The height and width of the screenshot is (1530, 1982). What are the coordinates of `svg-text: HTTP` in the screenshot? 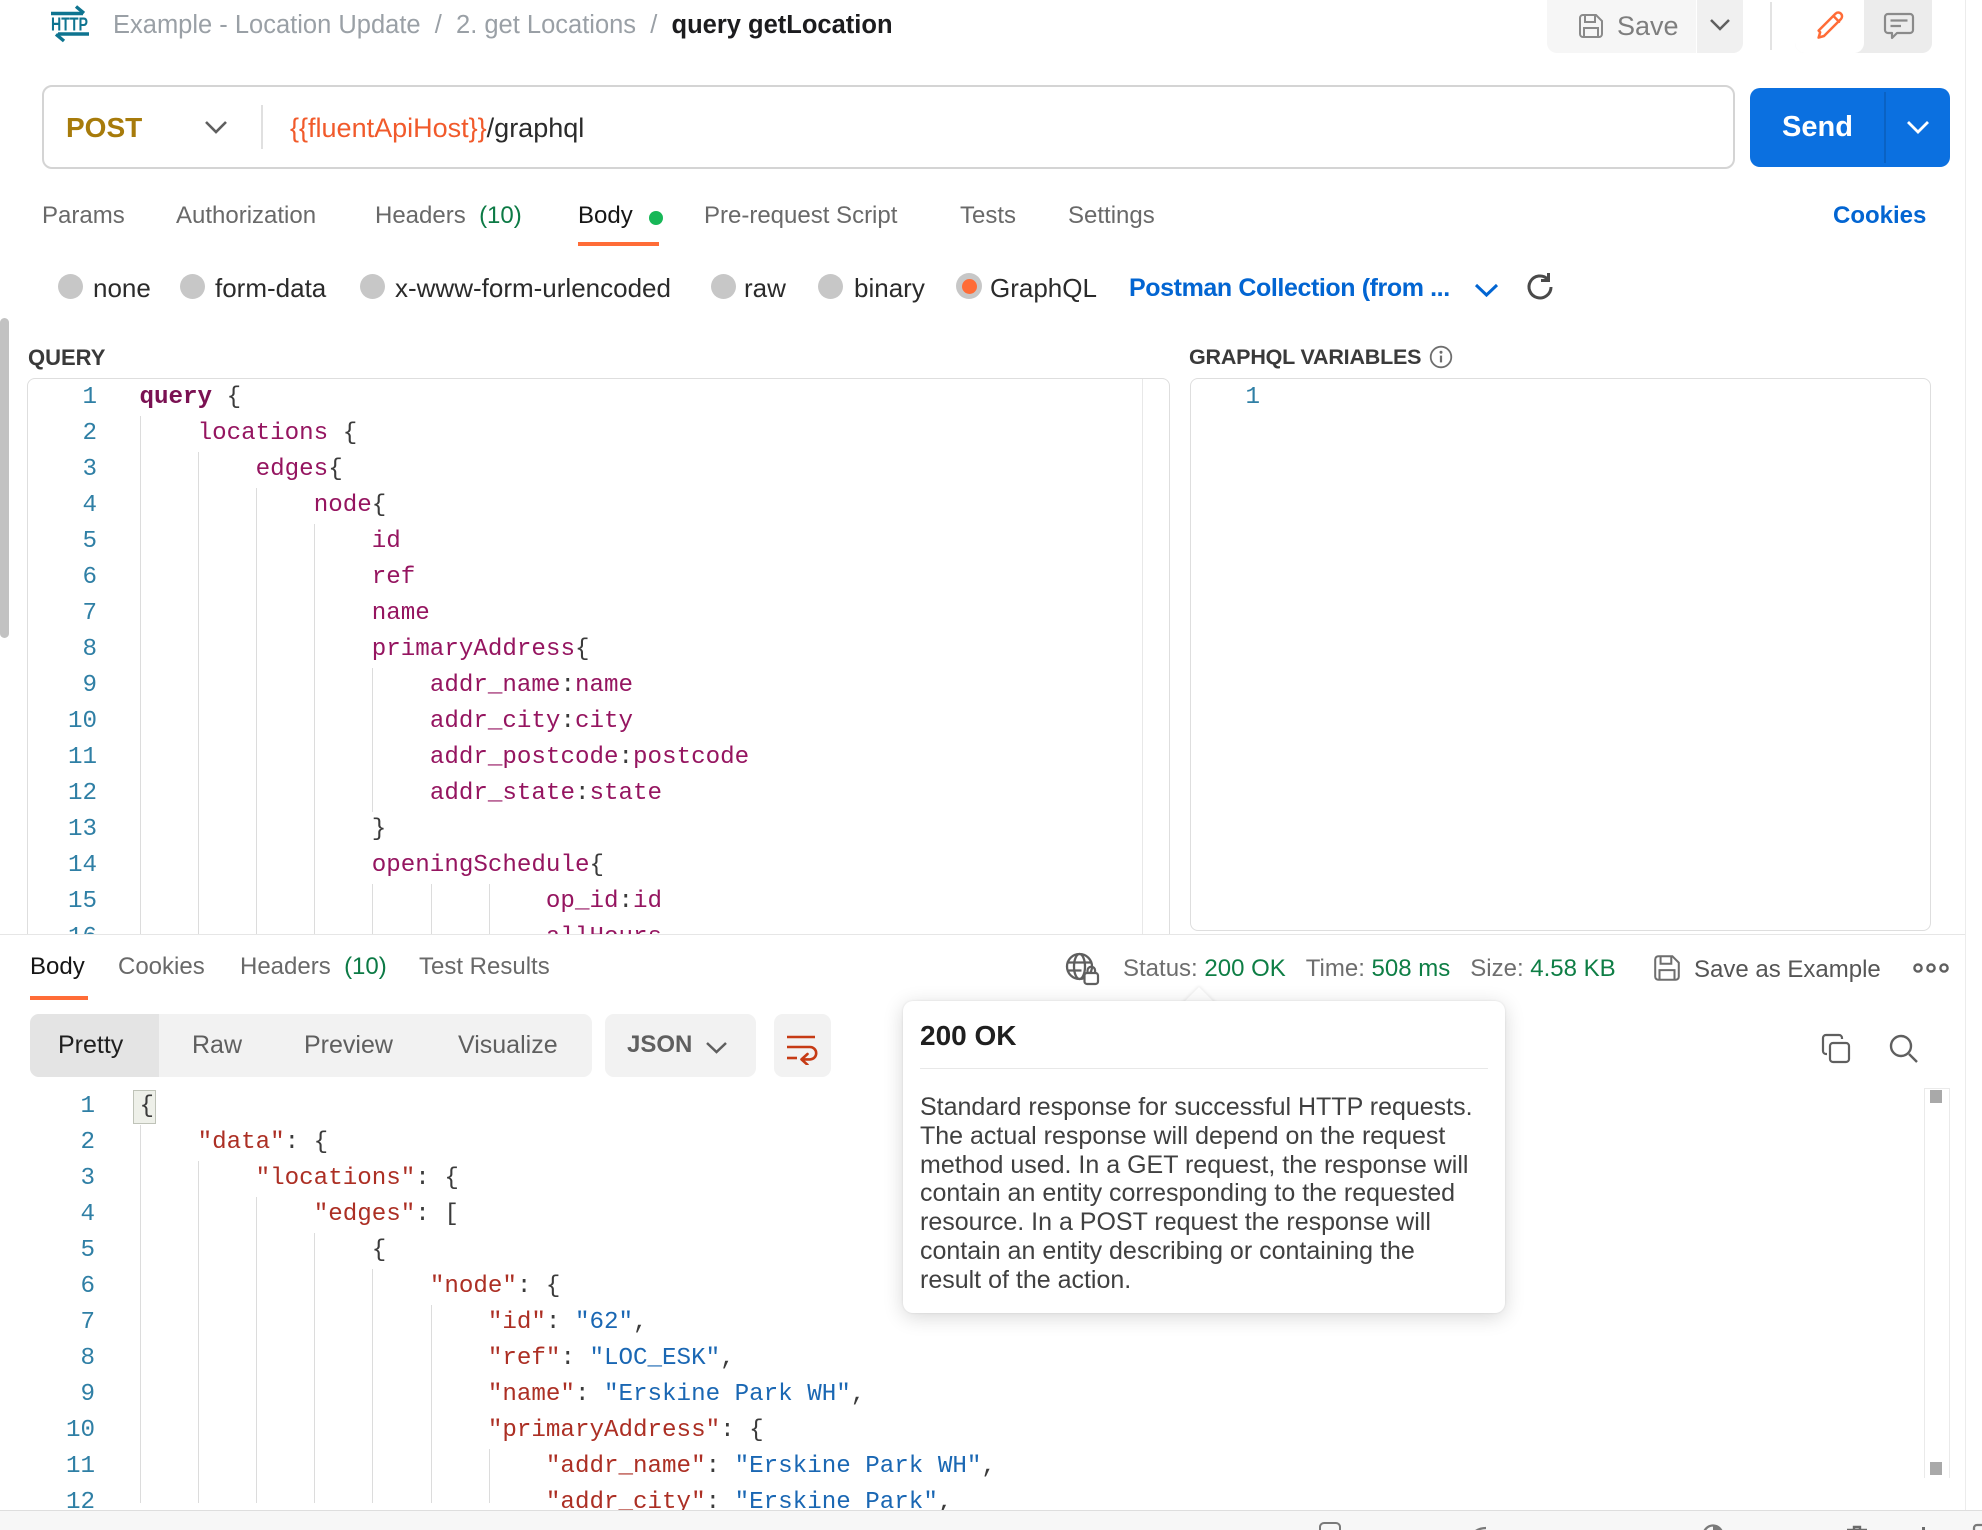 It's located at (69, 24).